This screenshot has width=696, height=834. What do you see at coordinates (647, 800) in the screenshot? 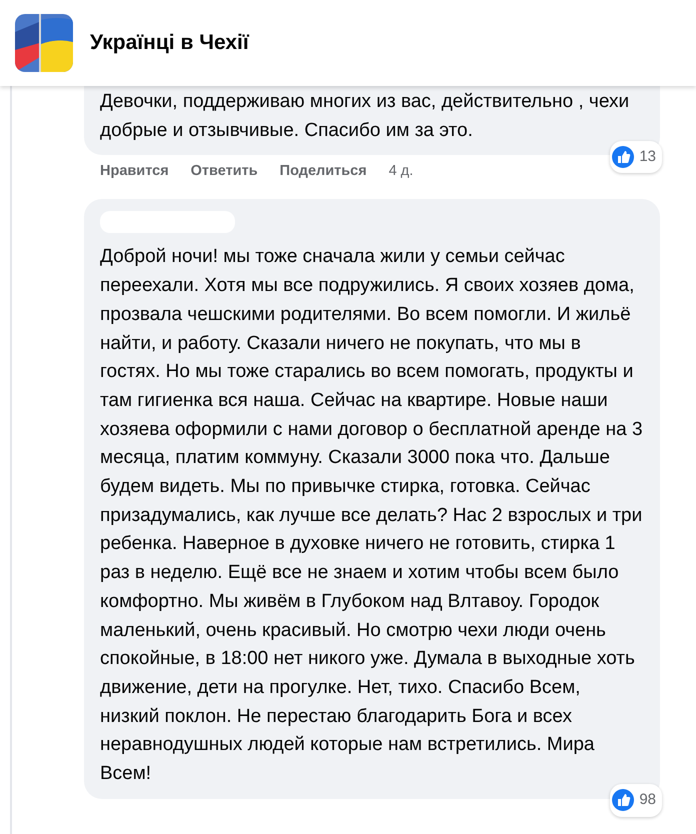
I see `reaction-count: 98` at bounding box center [647, 800].